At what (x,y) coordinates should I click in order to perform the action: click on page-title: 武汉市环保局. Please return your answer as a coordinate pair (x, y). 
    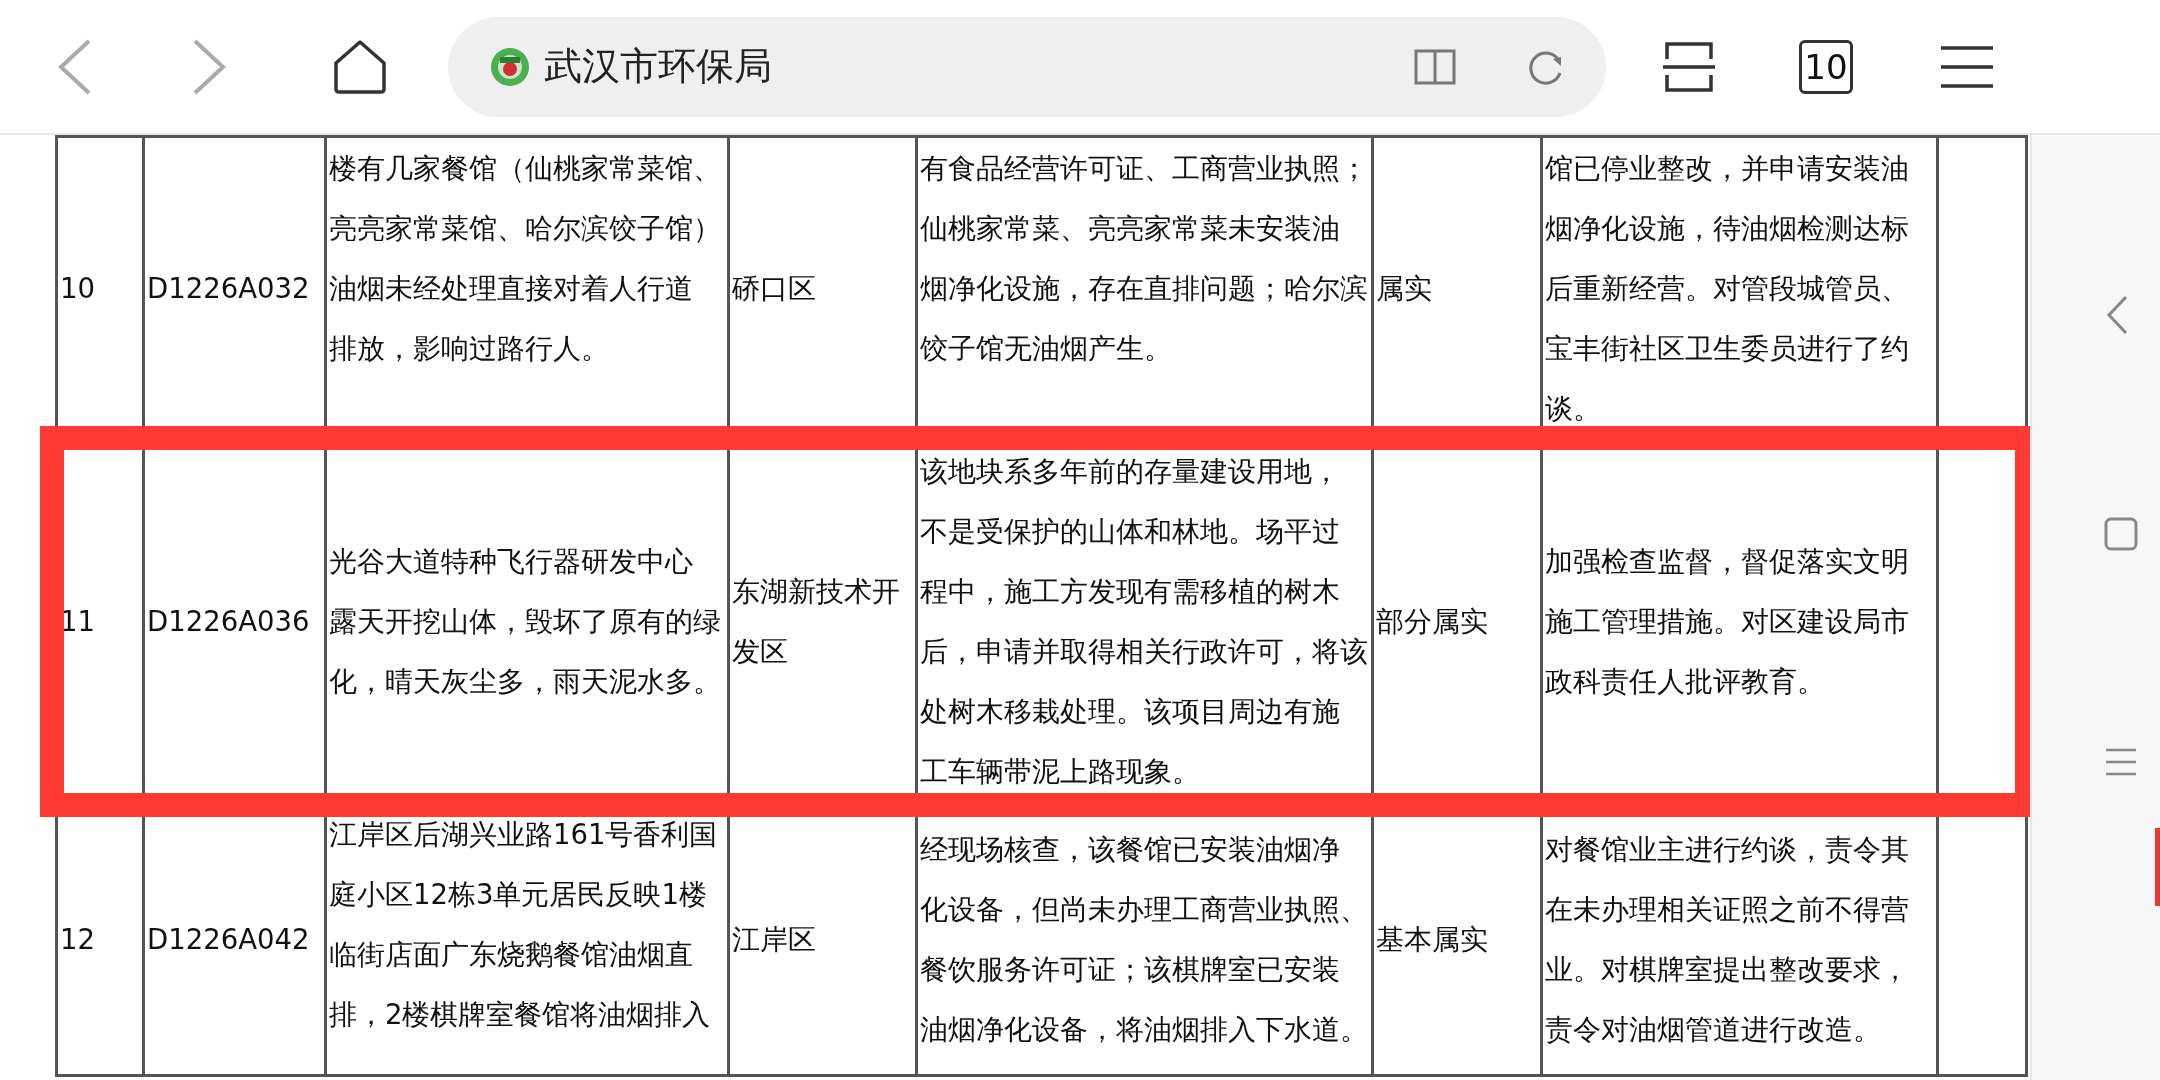
    Looking at the image, I should click on (658, 66).